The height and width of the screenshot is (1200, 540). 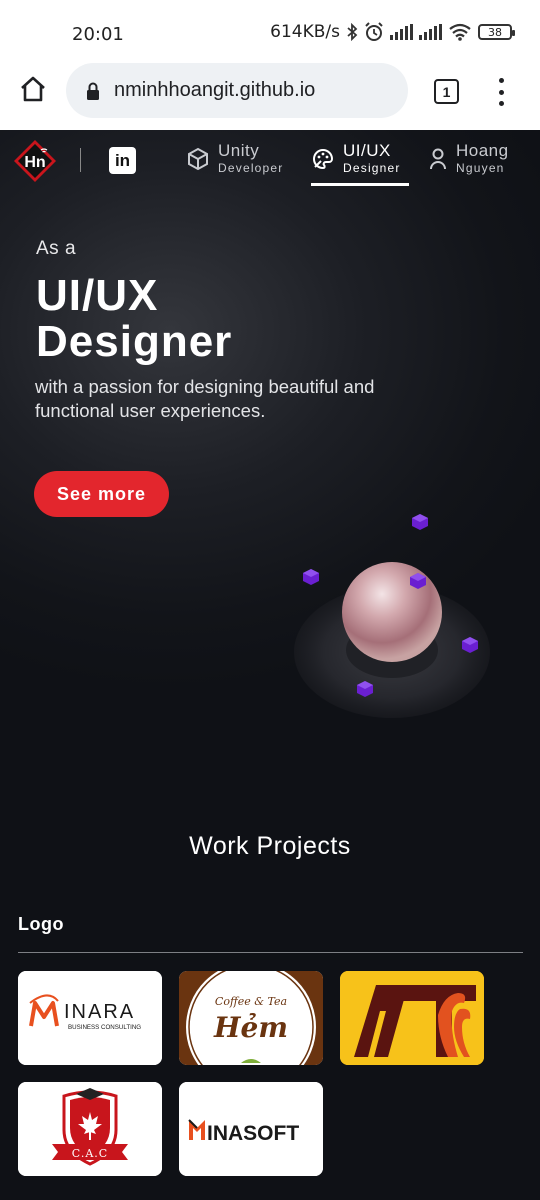 I want to click on tab-switcher-button: 1, so click(x=446, y=91).